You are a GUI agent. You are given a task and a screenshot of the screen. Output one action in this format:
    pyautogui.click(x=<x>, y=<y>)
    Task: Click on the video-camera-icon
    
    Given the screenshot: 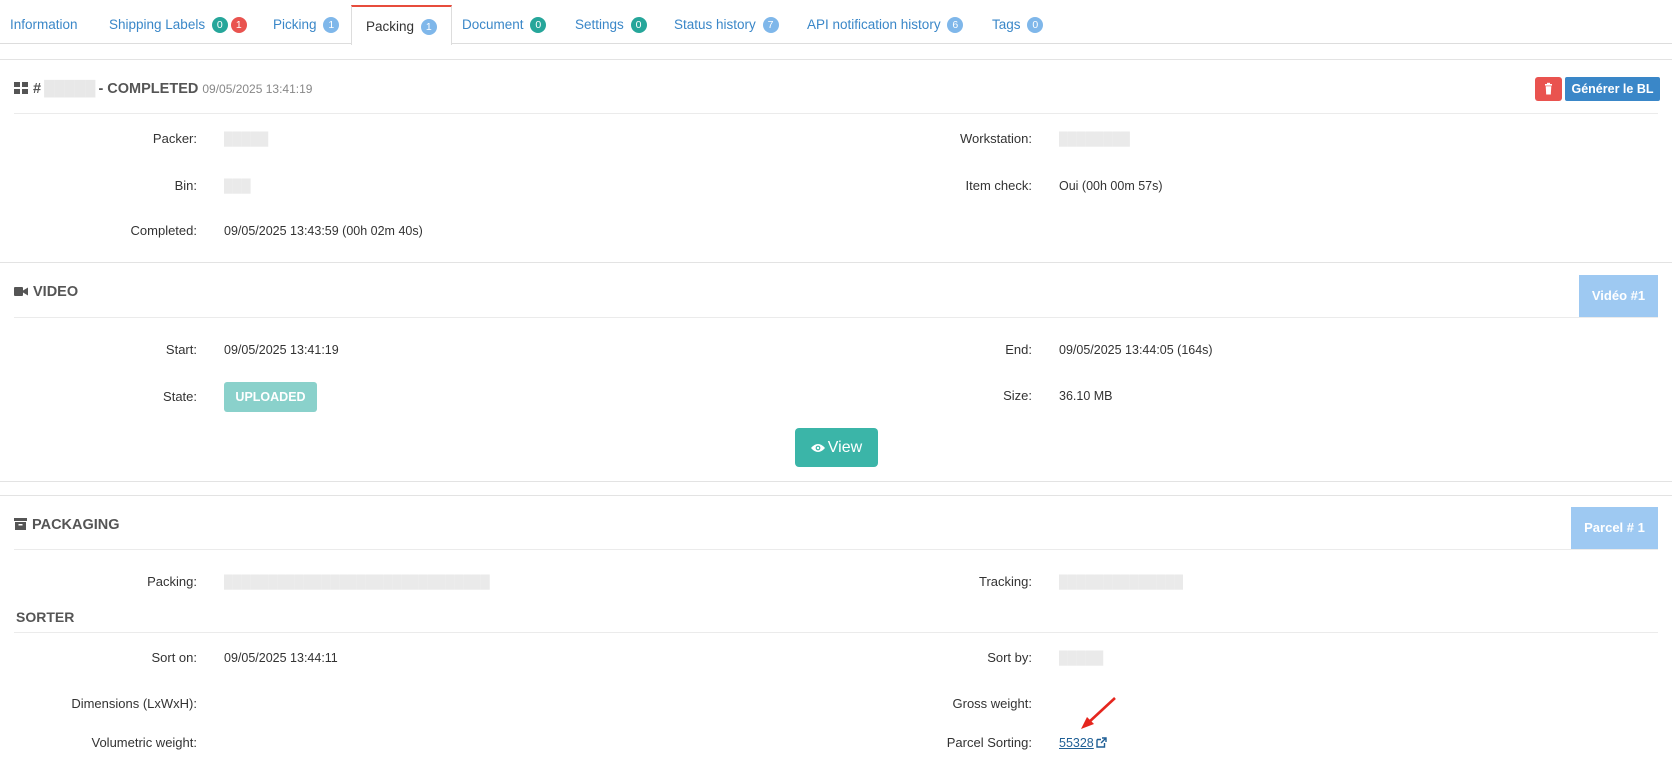 What is the action you would take?
    pyautogui.click(x=21, y=293)
    